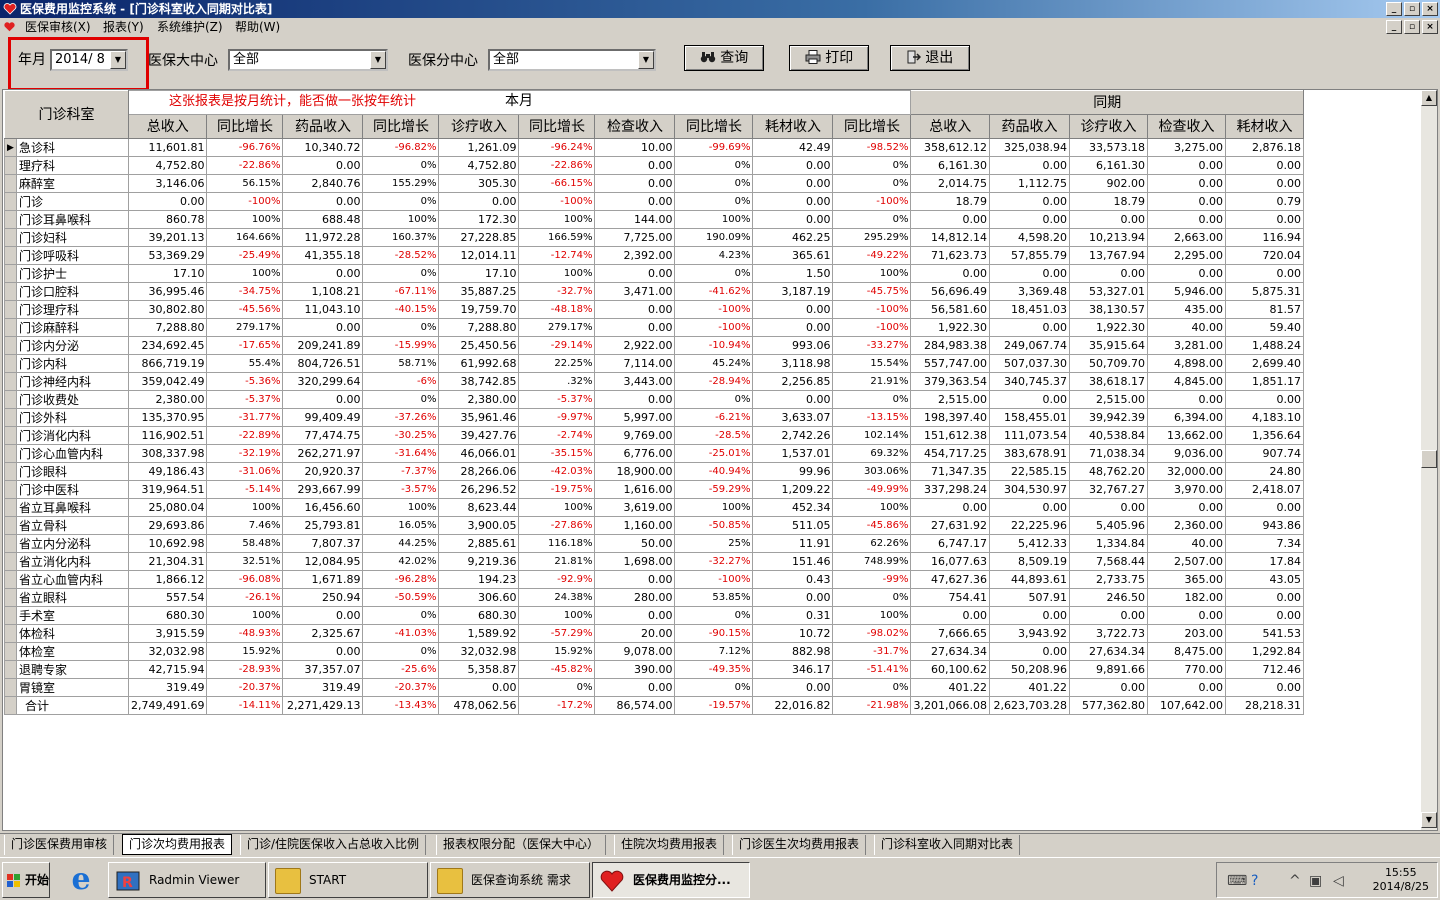 The image size is (1440, 900). Describe the element at coordinates (793, 471) in the screenshot. I see `value-cell: 99.96` at that location.